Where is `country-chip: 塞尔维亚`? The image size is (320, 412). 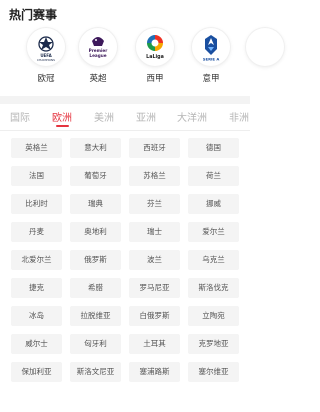 country-chip: 塞尔维亚 is located at coordinates (213, 372).